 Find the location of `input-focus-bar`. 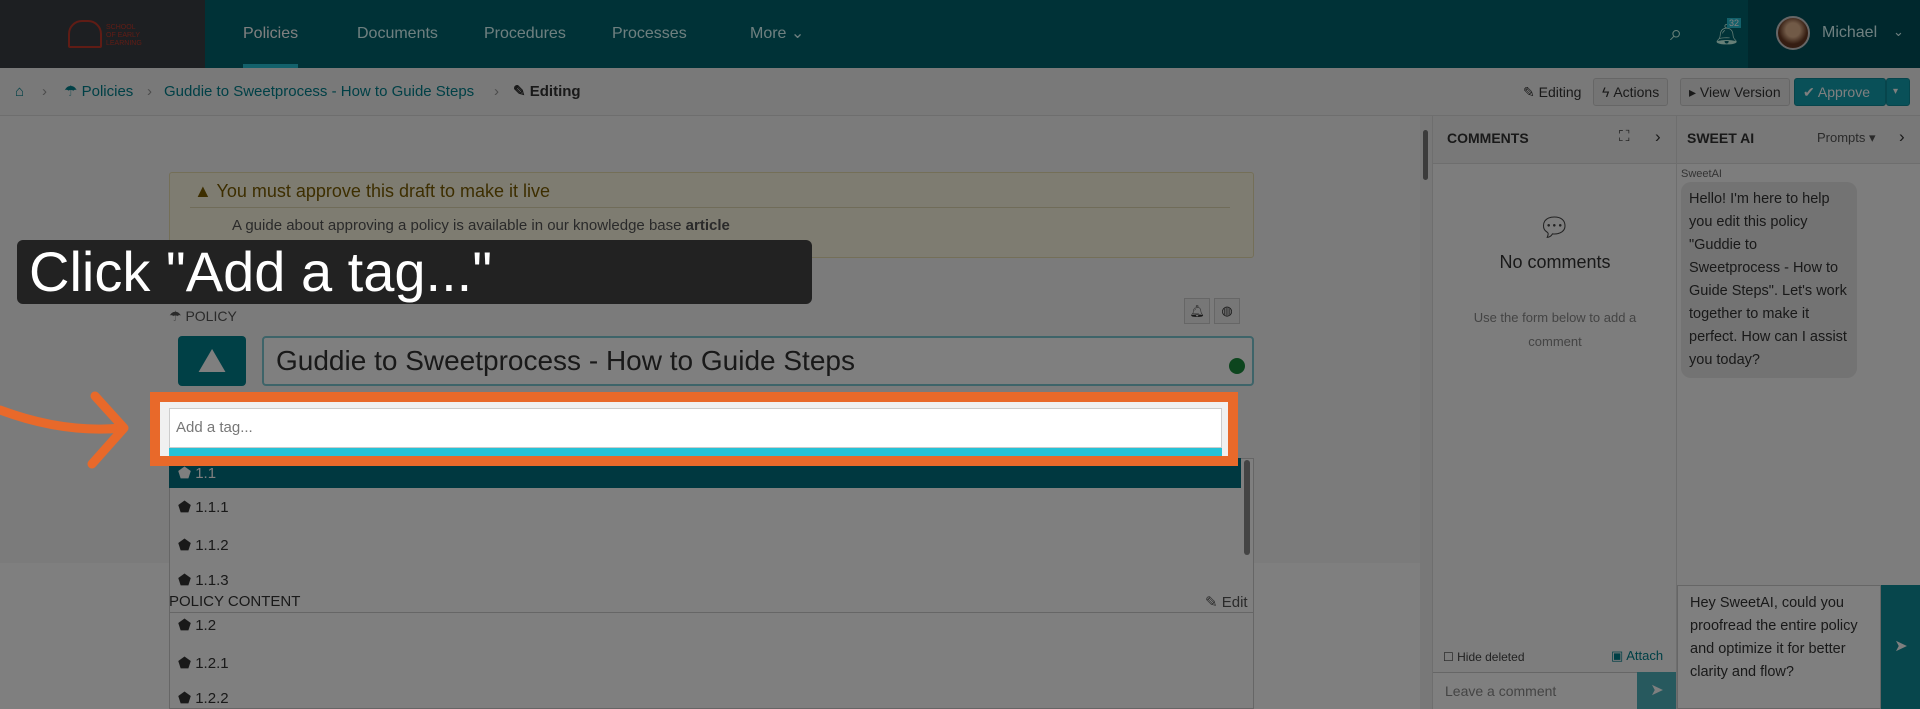

input-focus-bar is located at coordinates (695, 452).